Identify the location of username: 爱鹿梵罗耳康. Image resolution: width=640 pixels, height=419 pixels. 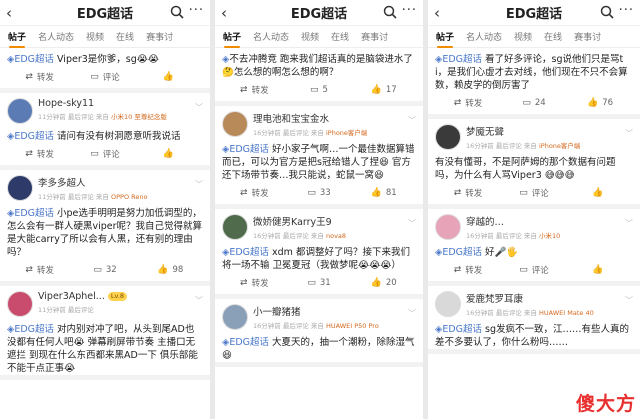
(549, 298).